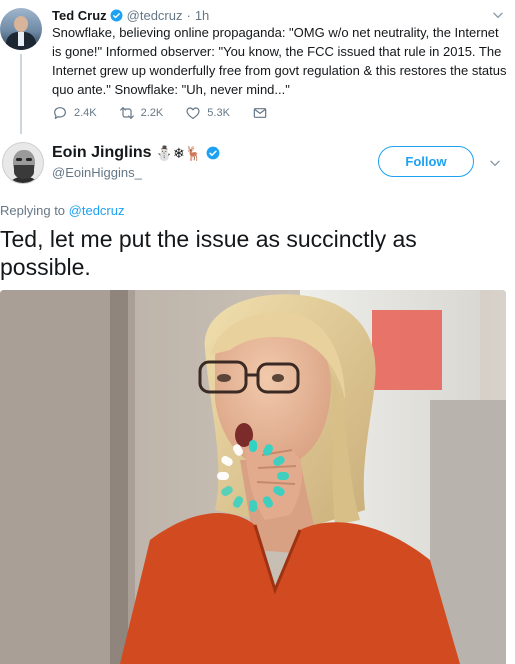  What do you see at coordinates (60, 113) in the screenshot?
I see `reply-icon` at bounding box center [60, 113].